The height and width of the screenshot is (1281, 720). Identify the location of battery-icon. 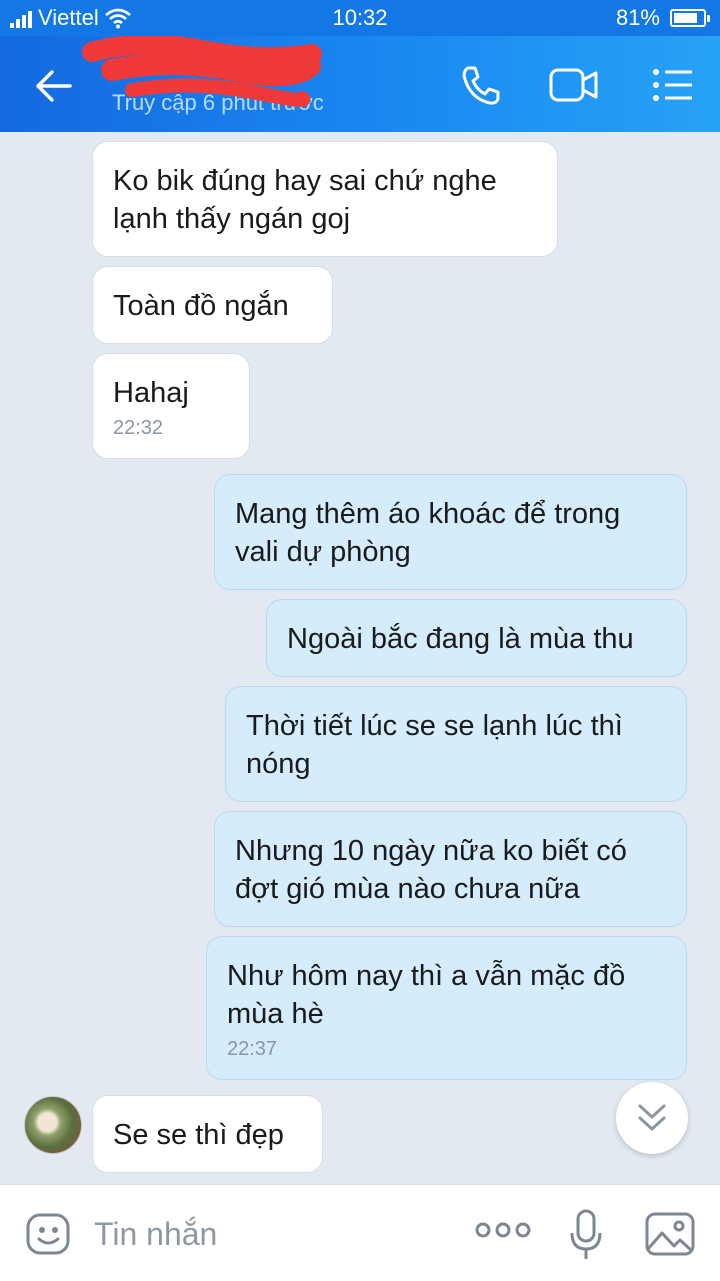
(690, 18).